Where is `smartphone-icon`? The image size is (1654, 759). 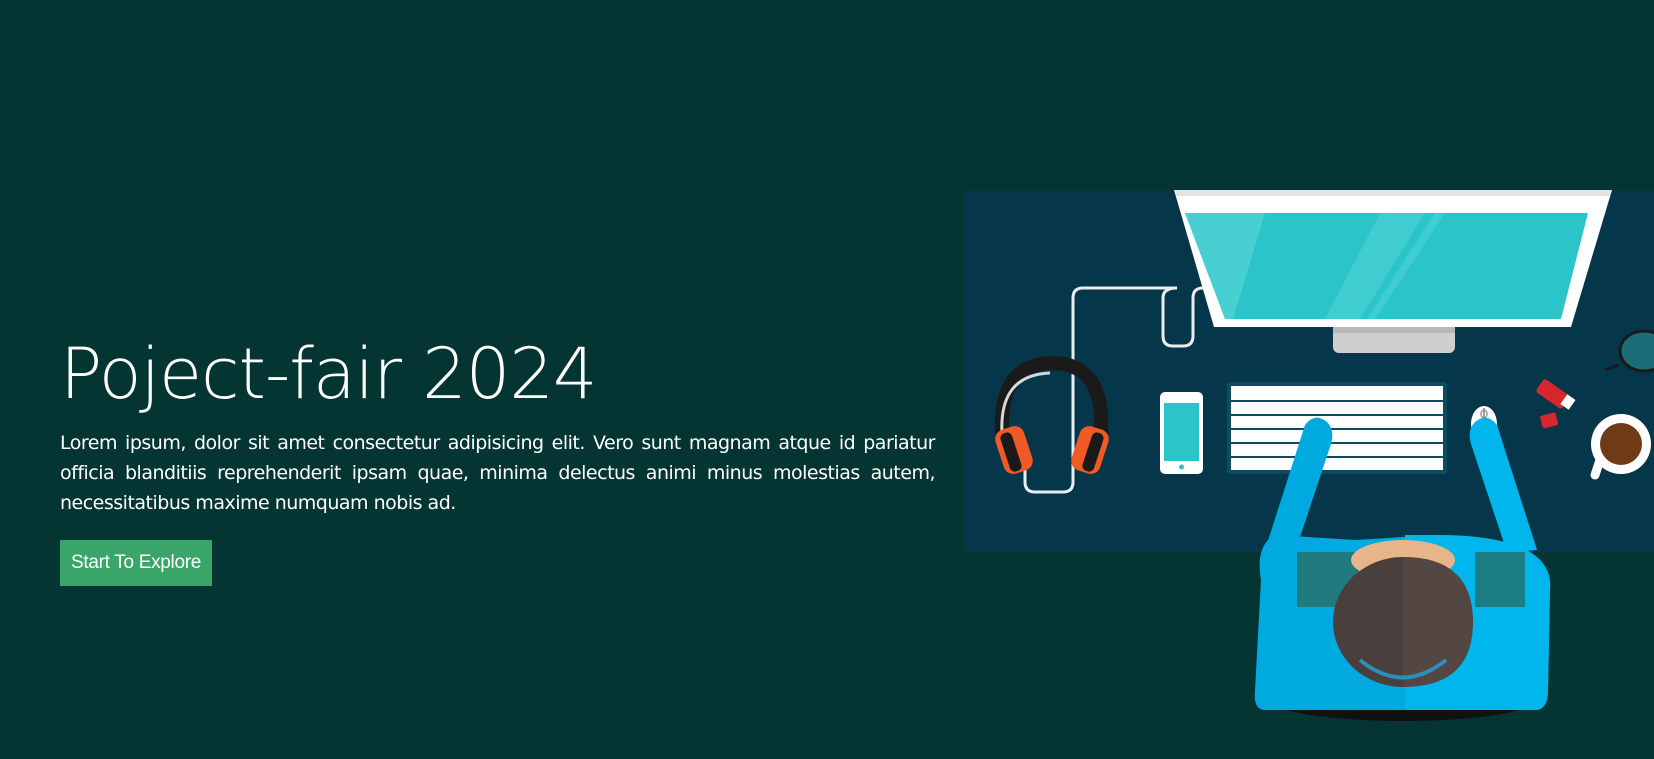 smartphone-icon is located at coordinates (1181, 433).